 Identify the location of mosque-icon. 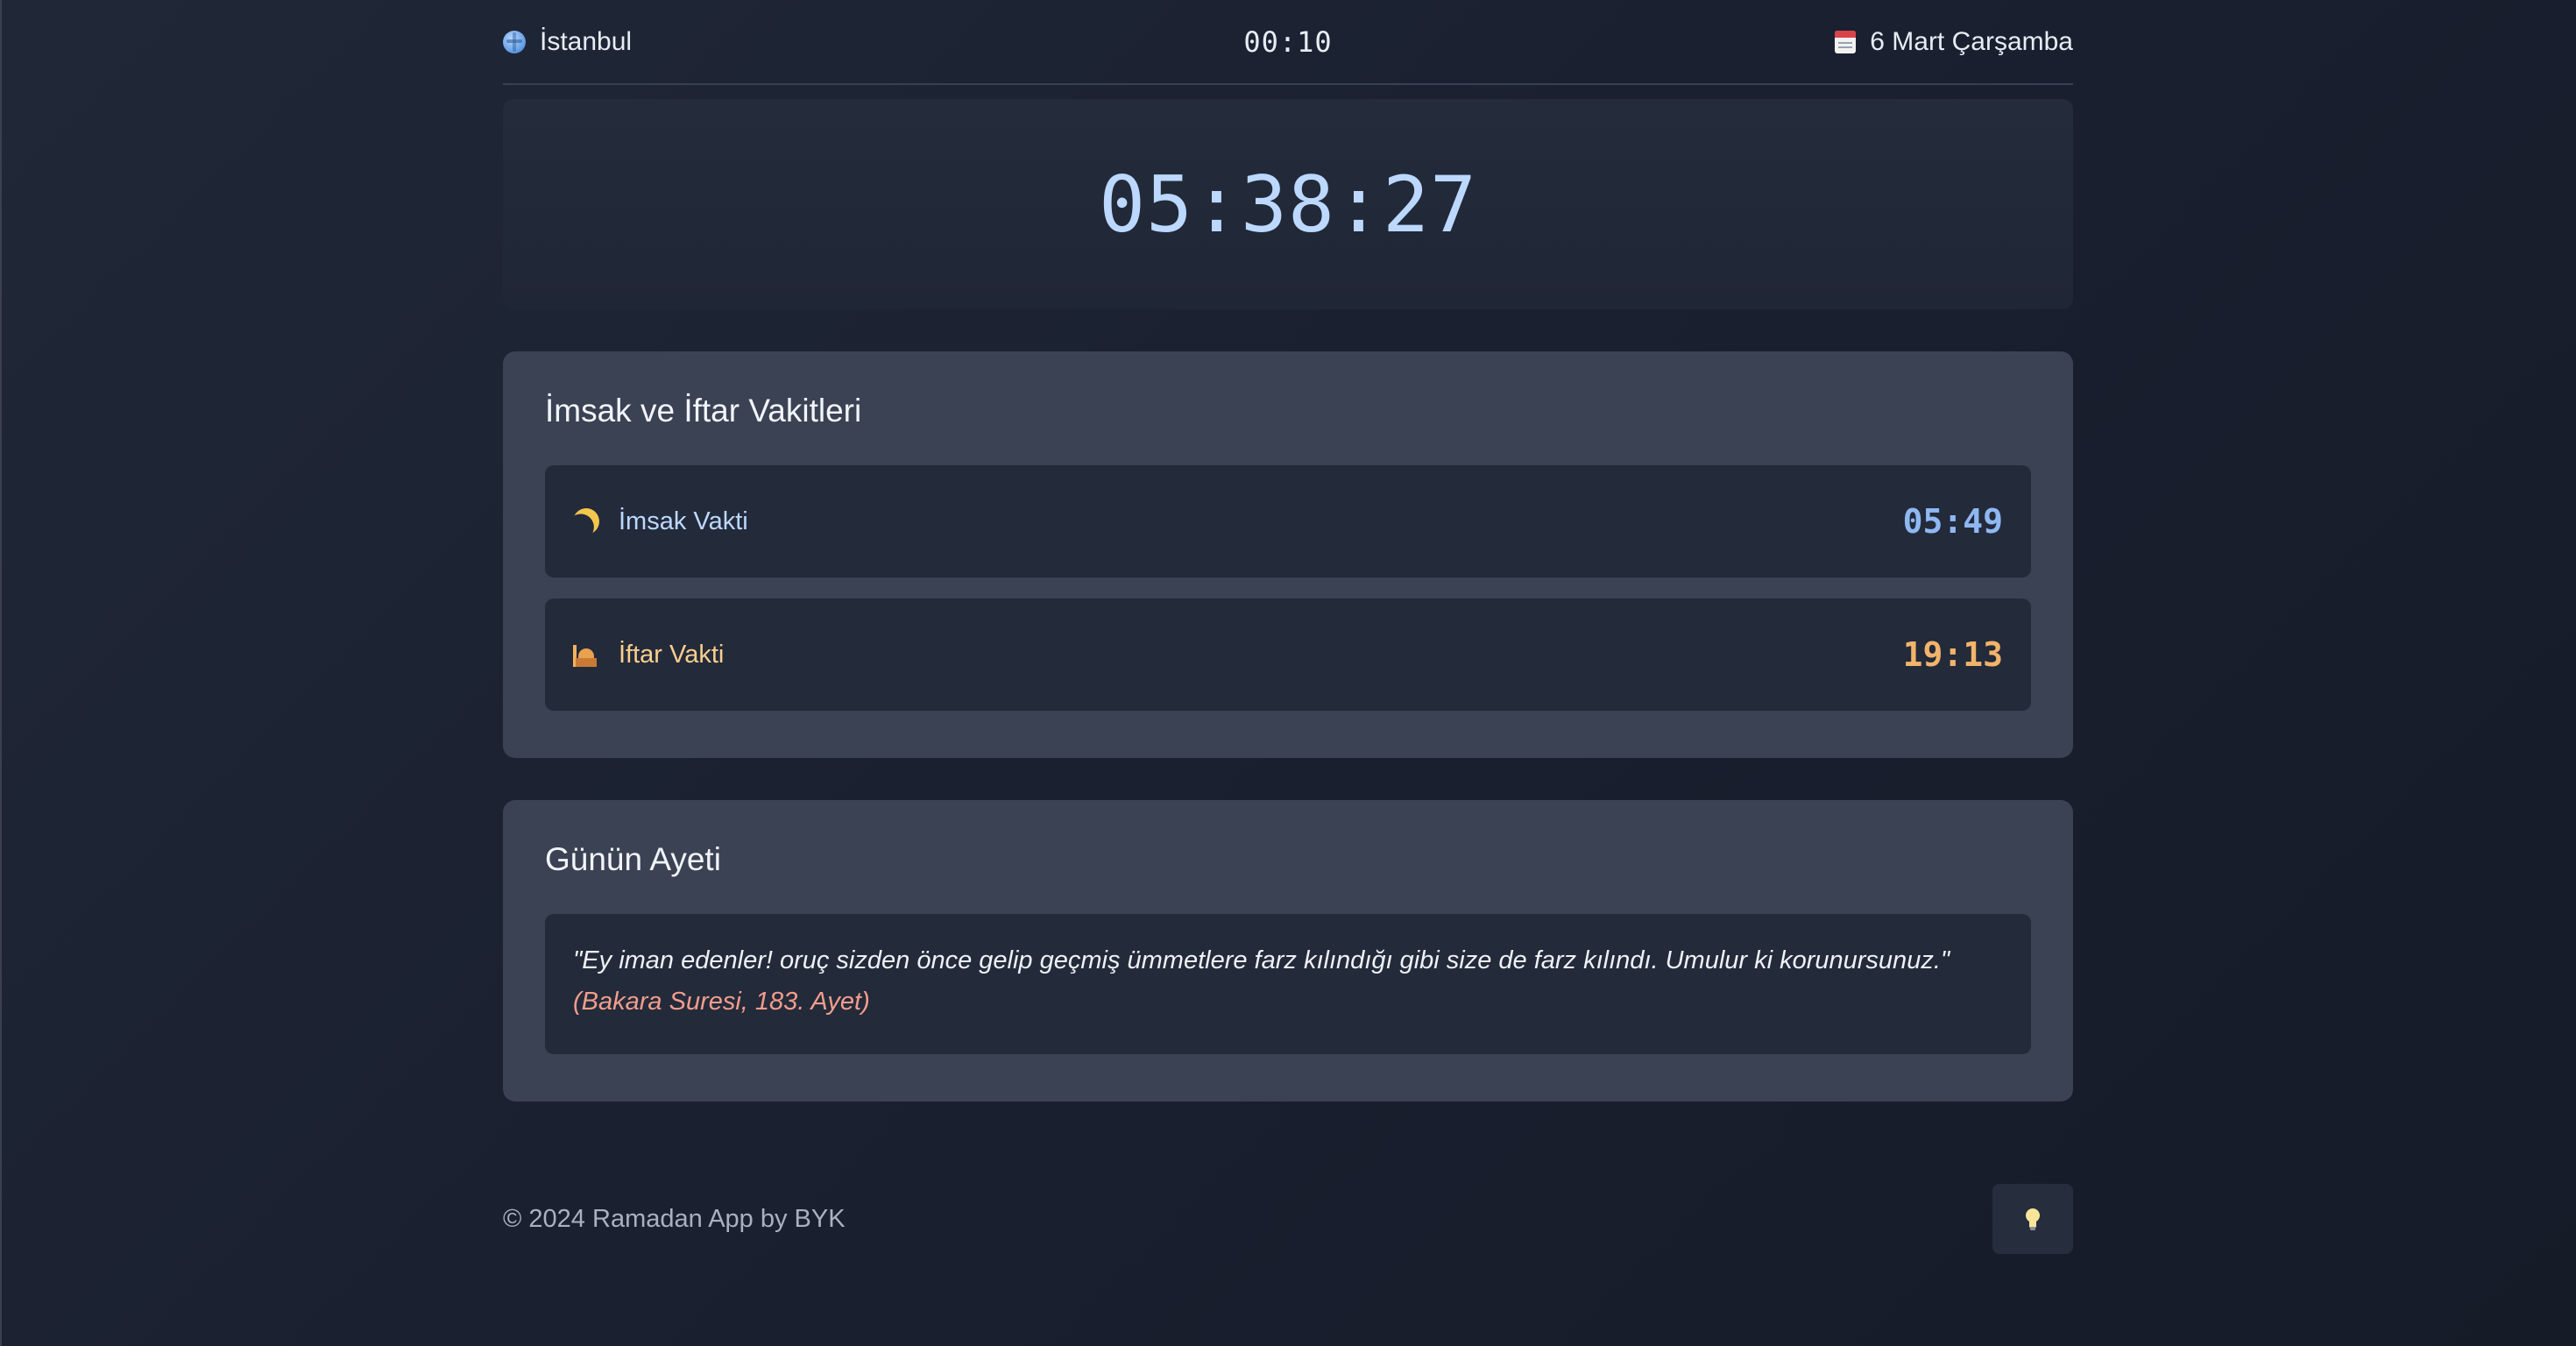
(586, 654).